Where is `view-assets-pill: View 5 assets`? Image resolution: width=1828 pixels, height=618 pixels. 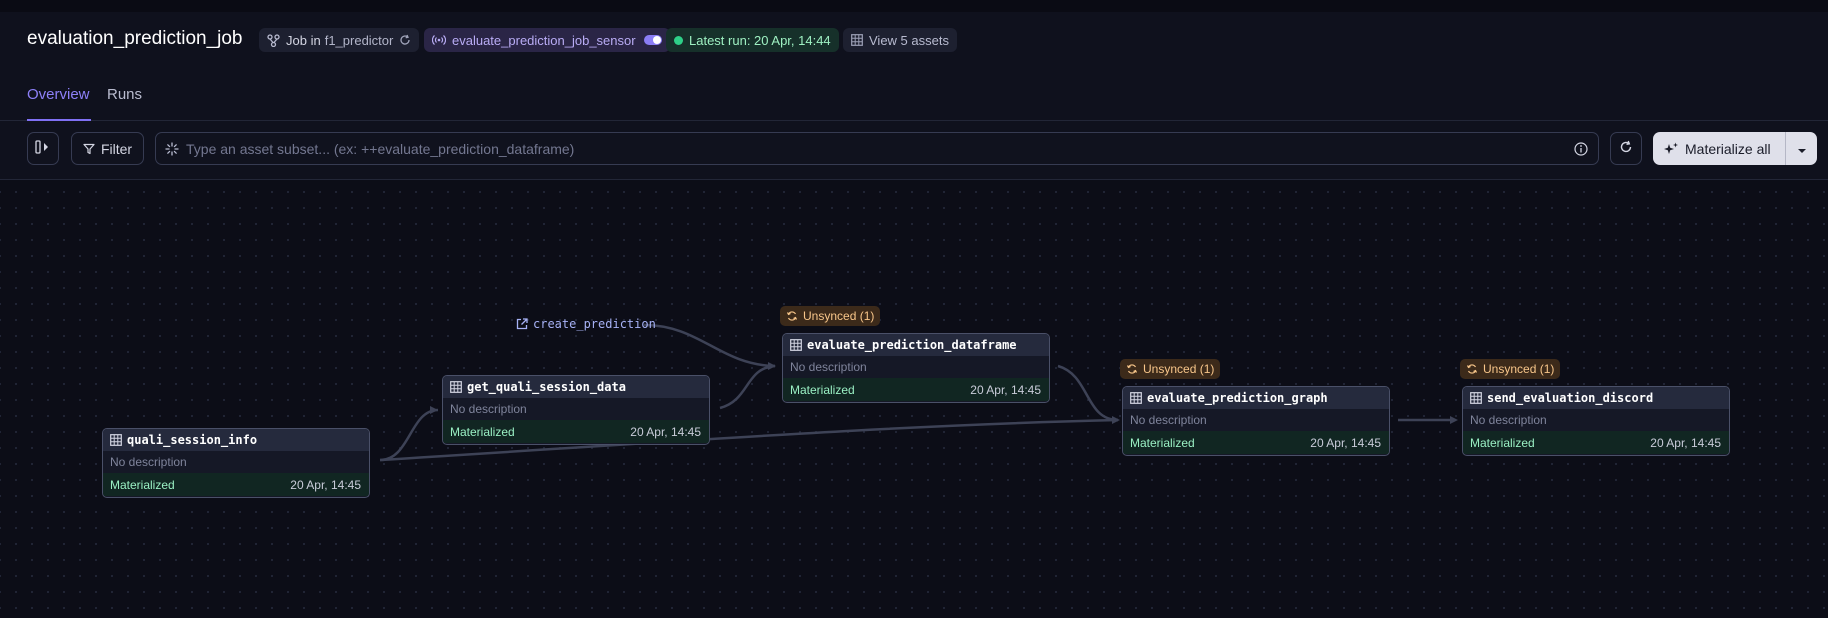 view-assets-pill: View 5 assets is located at coordinates (900, 40).